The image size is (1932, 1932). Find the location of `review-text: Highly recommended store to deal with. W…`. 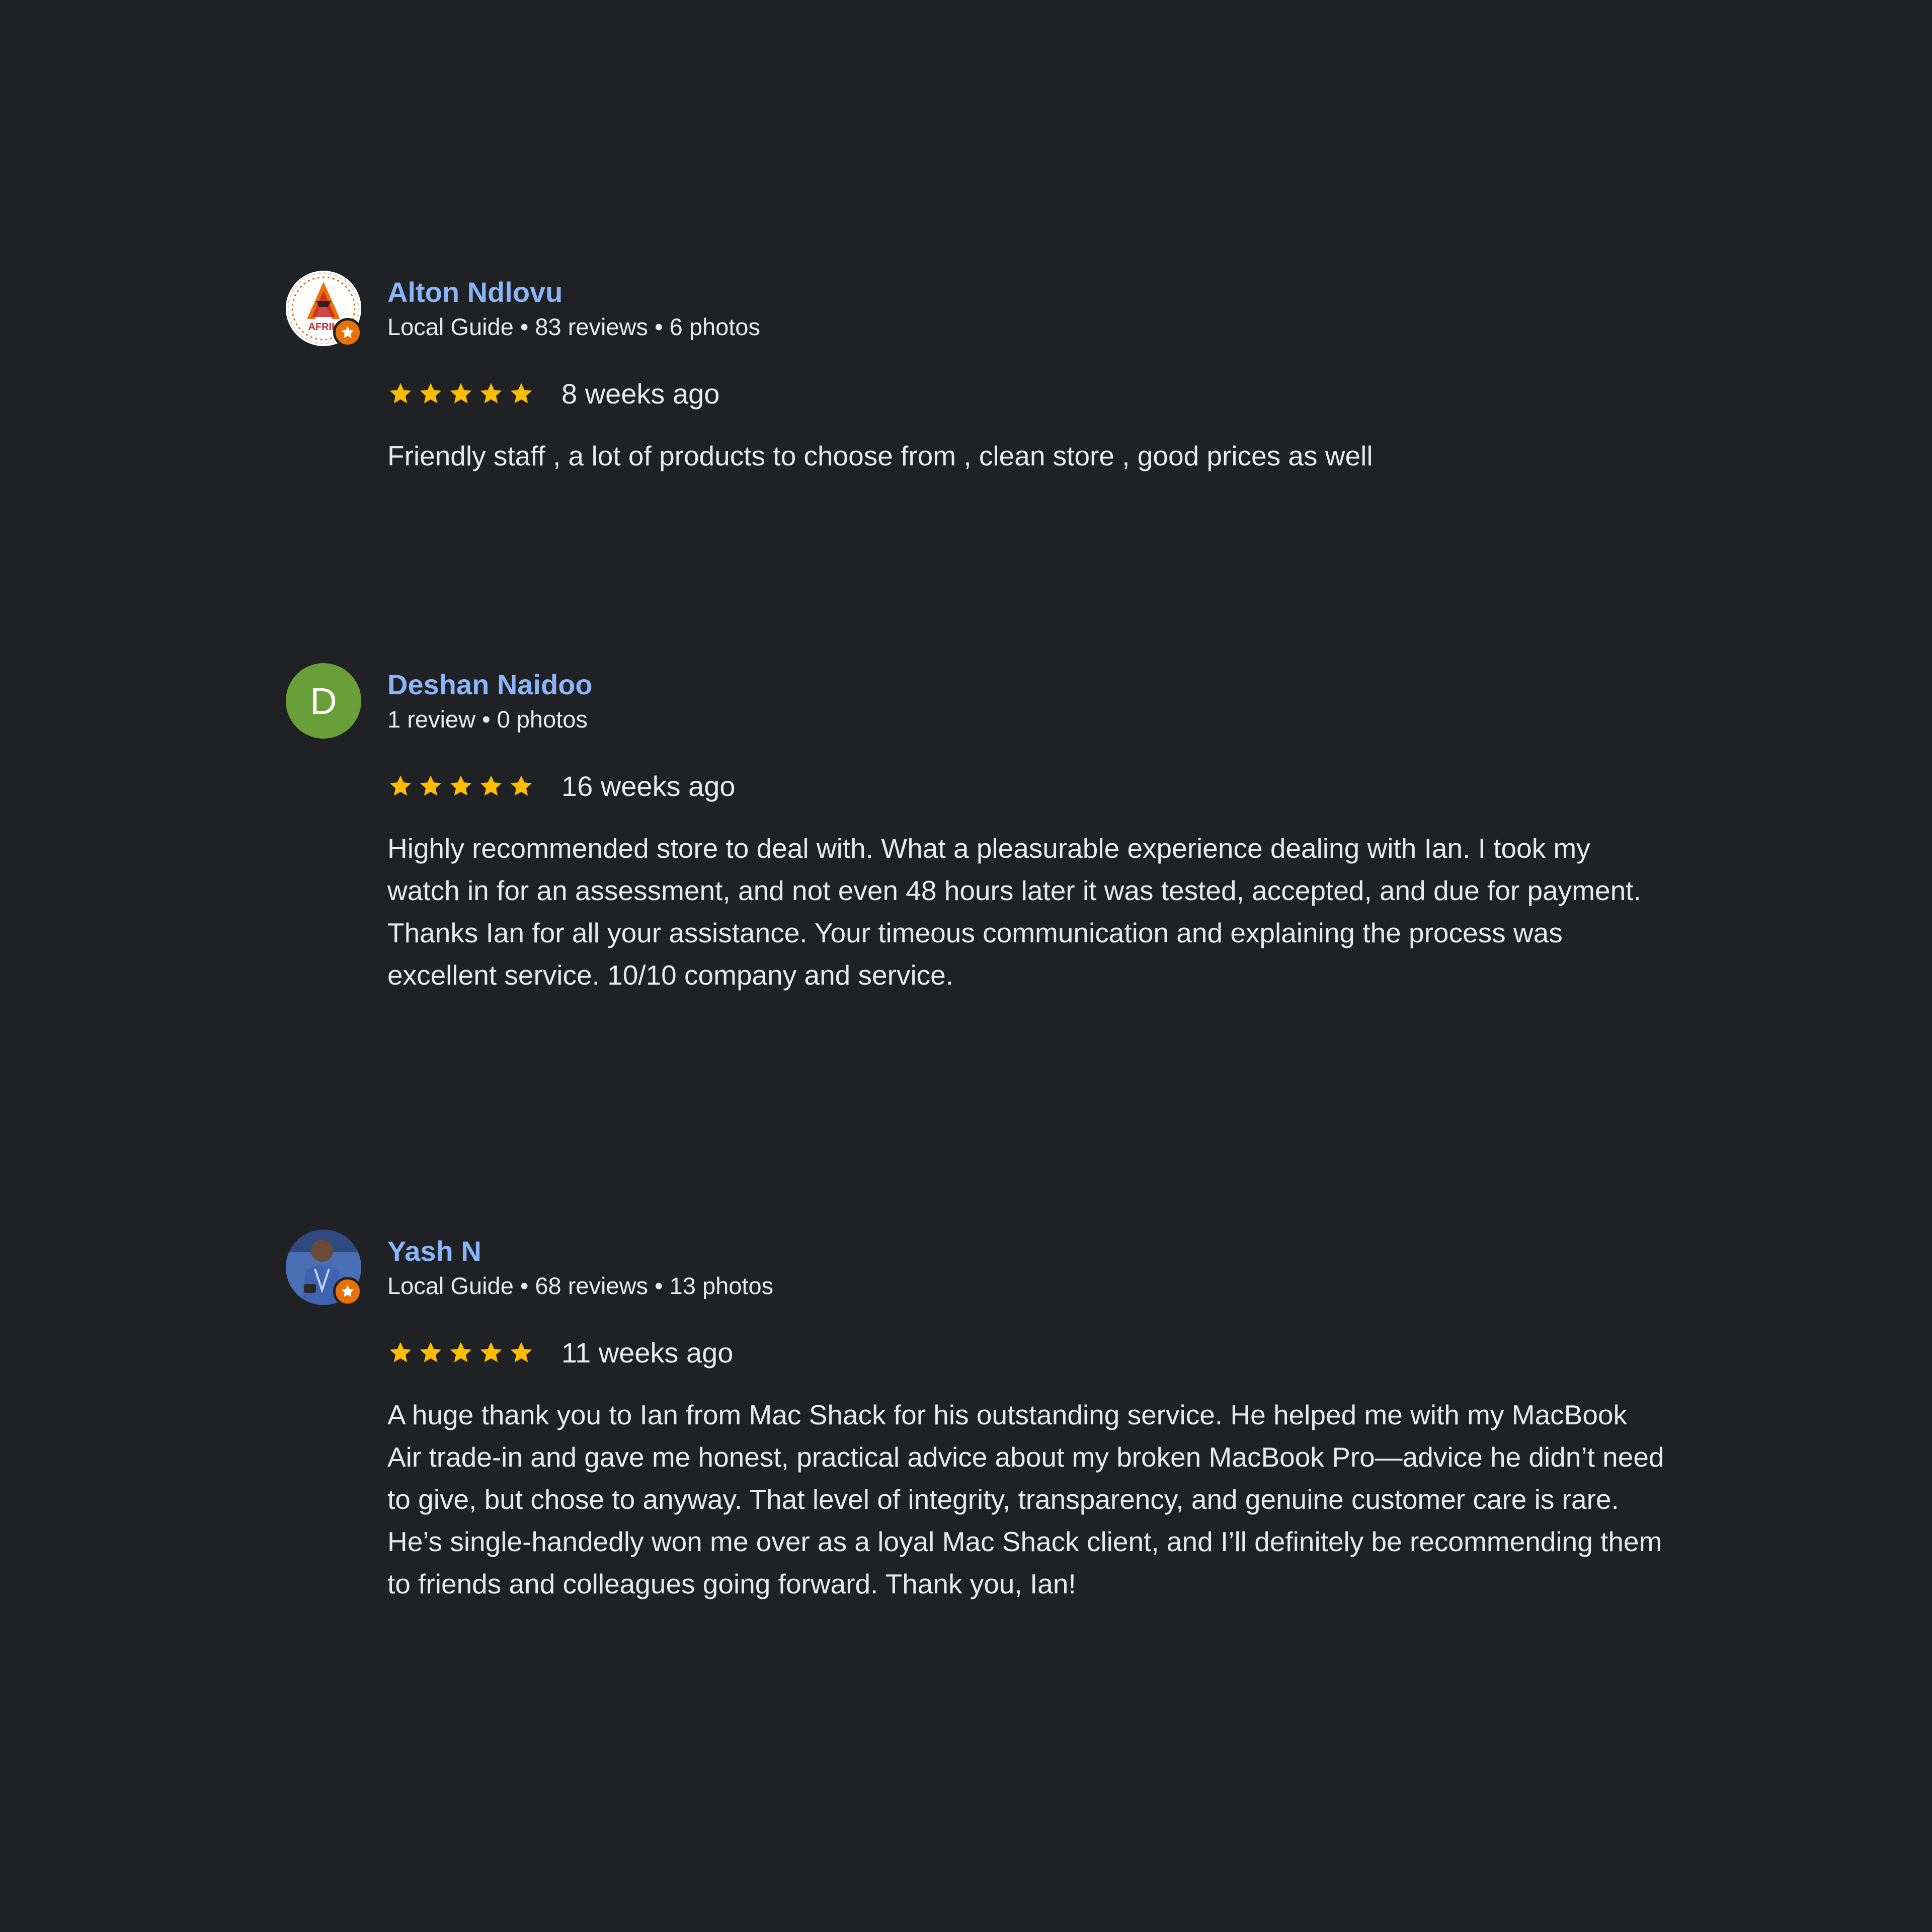

review-text: Highly recommended store to deal with. W… is located at coordinates (1014, 912).